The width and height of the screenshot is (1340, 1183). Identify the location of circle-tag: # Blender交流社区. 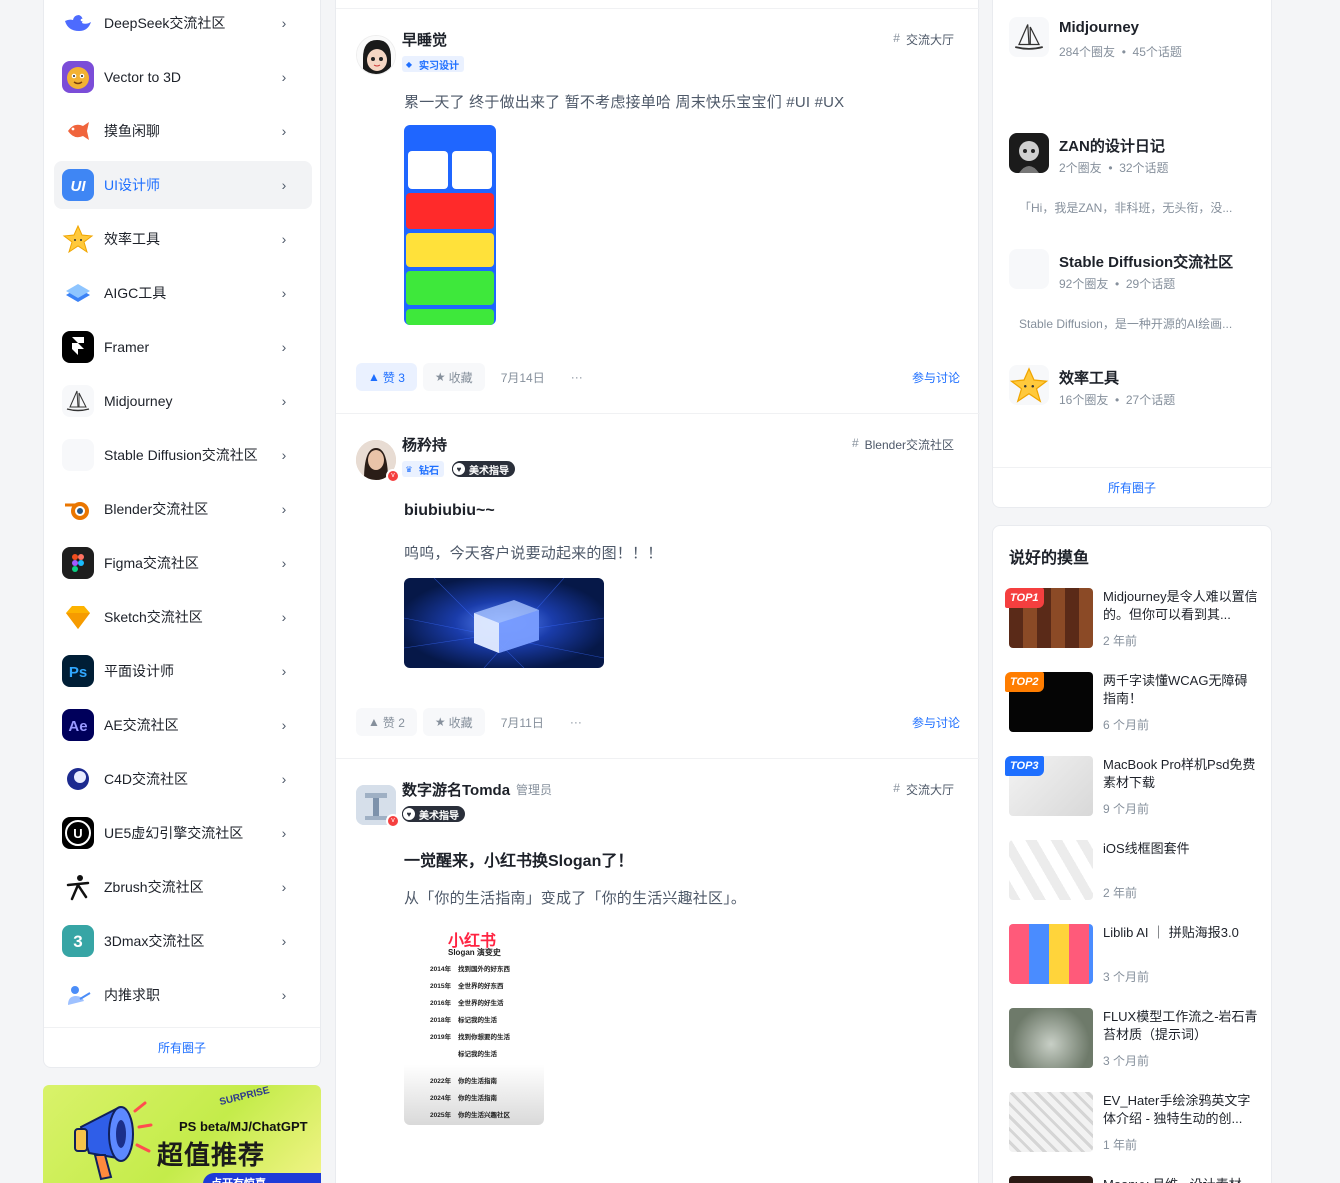
(903, 444).